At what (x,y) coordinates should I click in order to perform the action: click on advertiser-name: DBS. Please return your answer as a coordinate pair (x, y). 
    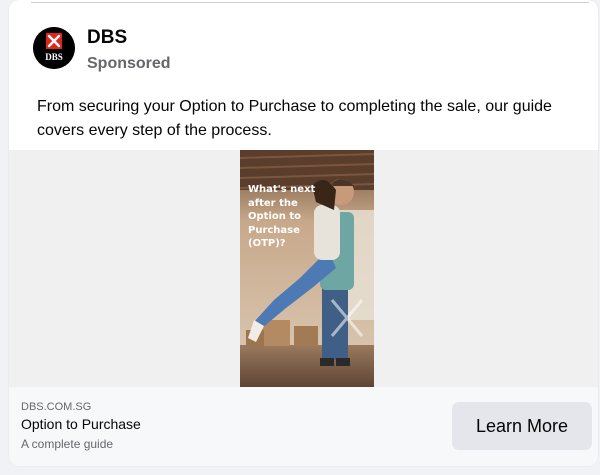
    Looking at the image, I should click on (107, 38).